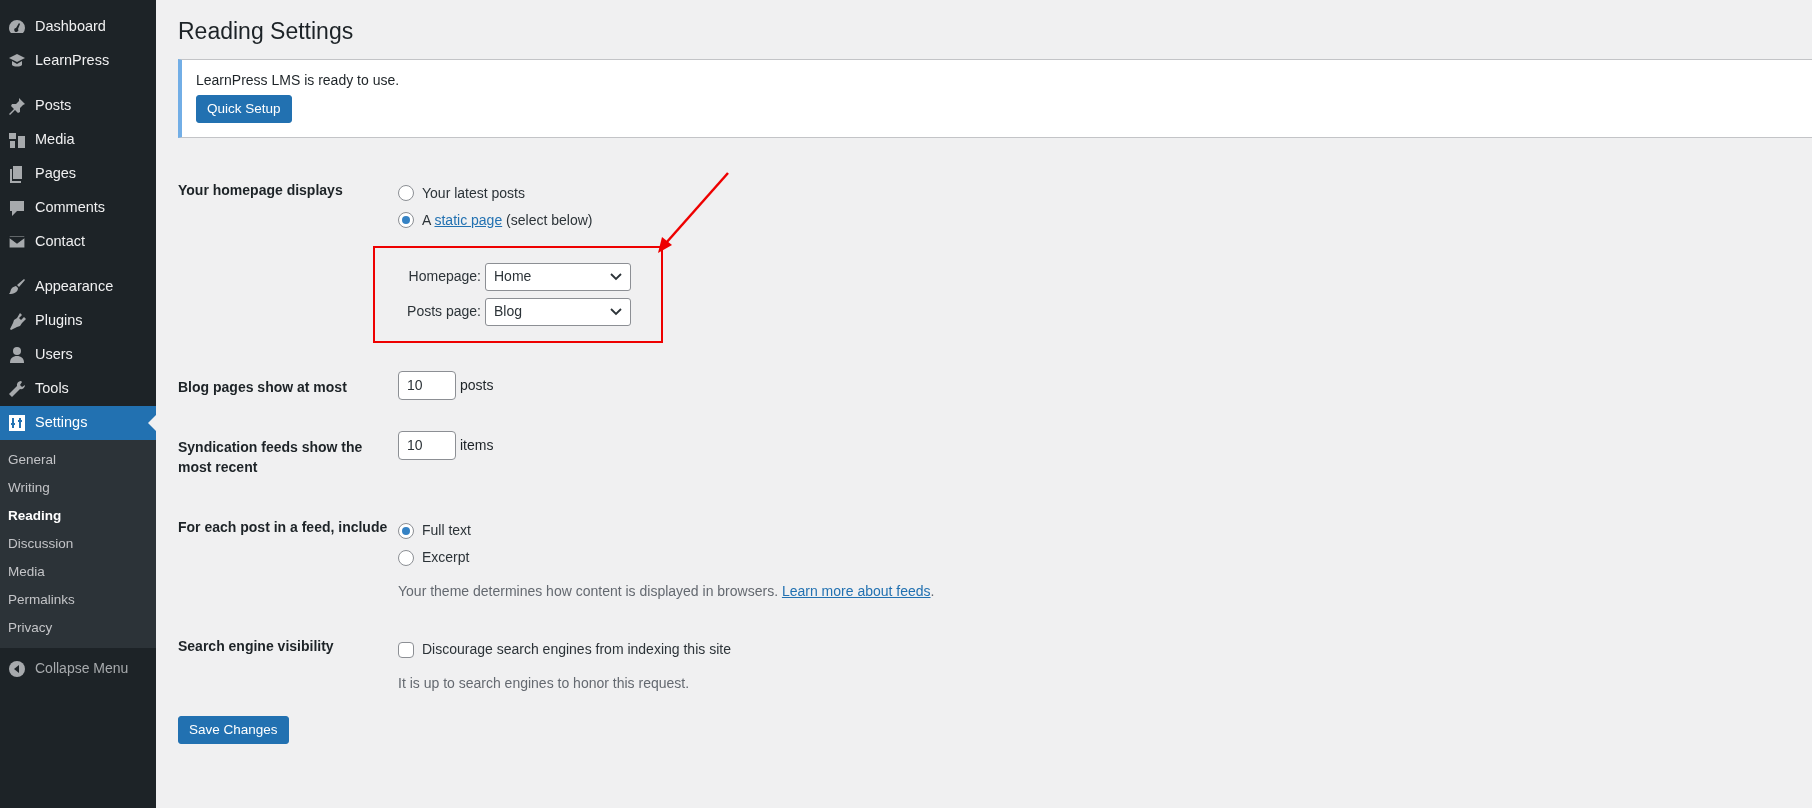 Image resolution: width=1812 pixels, height=808 pixels. What do you see at coordinates (856, 591) in the screenshot?
I see `link: Learn more about feeds` at bounding box center [856, 591].